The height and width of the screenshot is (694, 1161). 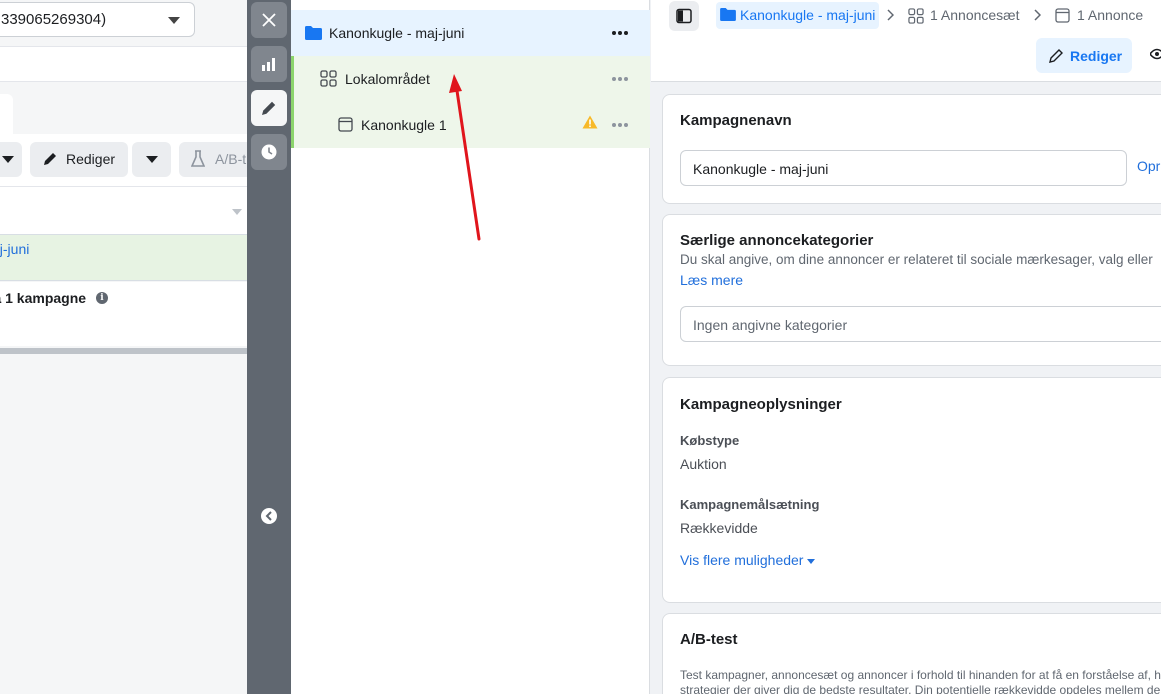 I want to click on breadcrumb-campaign: Kanonkugle - maj-juni, so click(x=798, y=15).